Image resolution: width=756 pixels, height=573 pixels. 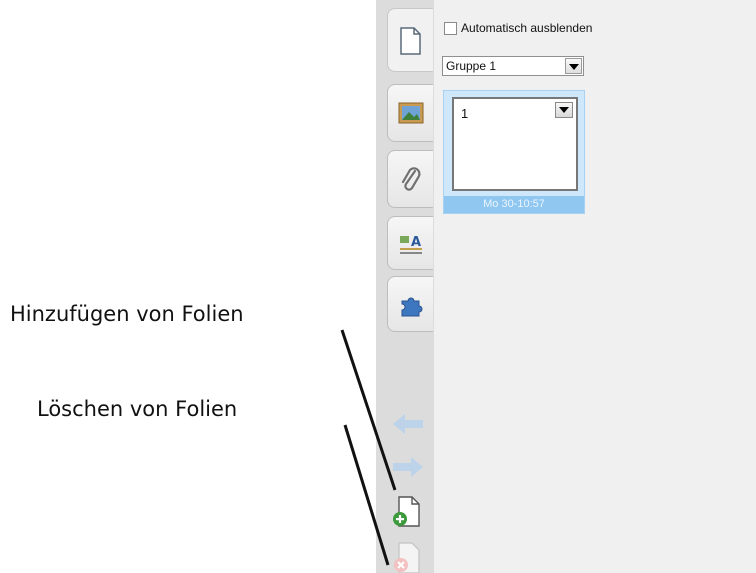 I want to click on tab-properties: A, so click(x=410, y=243).